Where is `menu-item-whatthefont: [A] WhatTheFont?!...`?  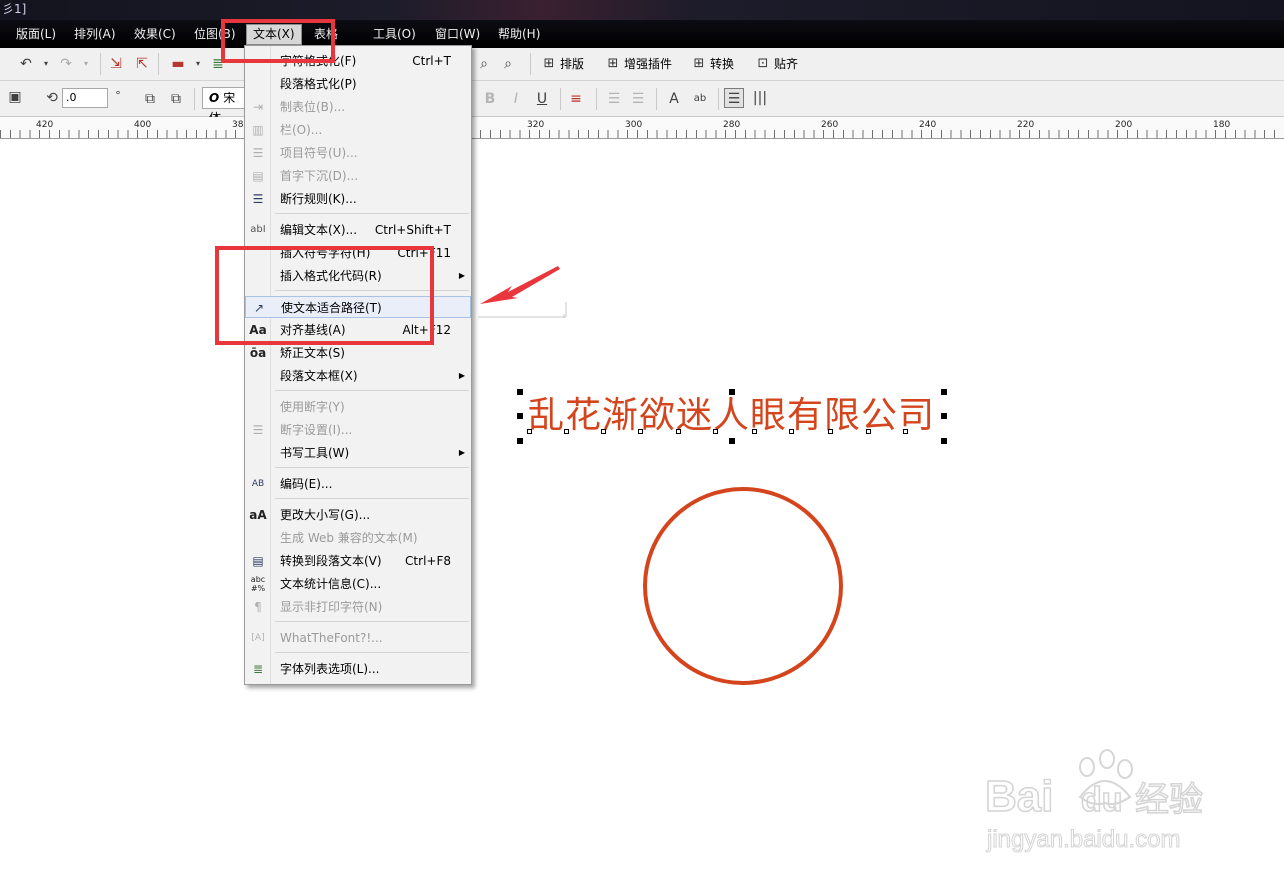
menu-item-whatthefont: [A] WhatTheFont?!... is located at coordinates (358, 638).